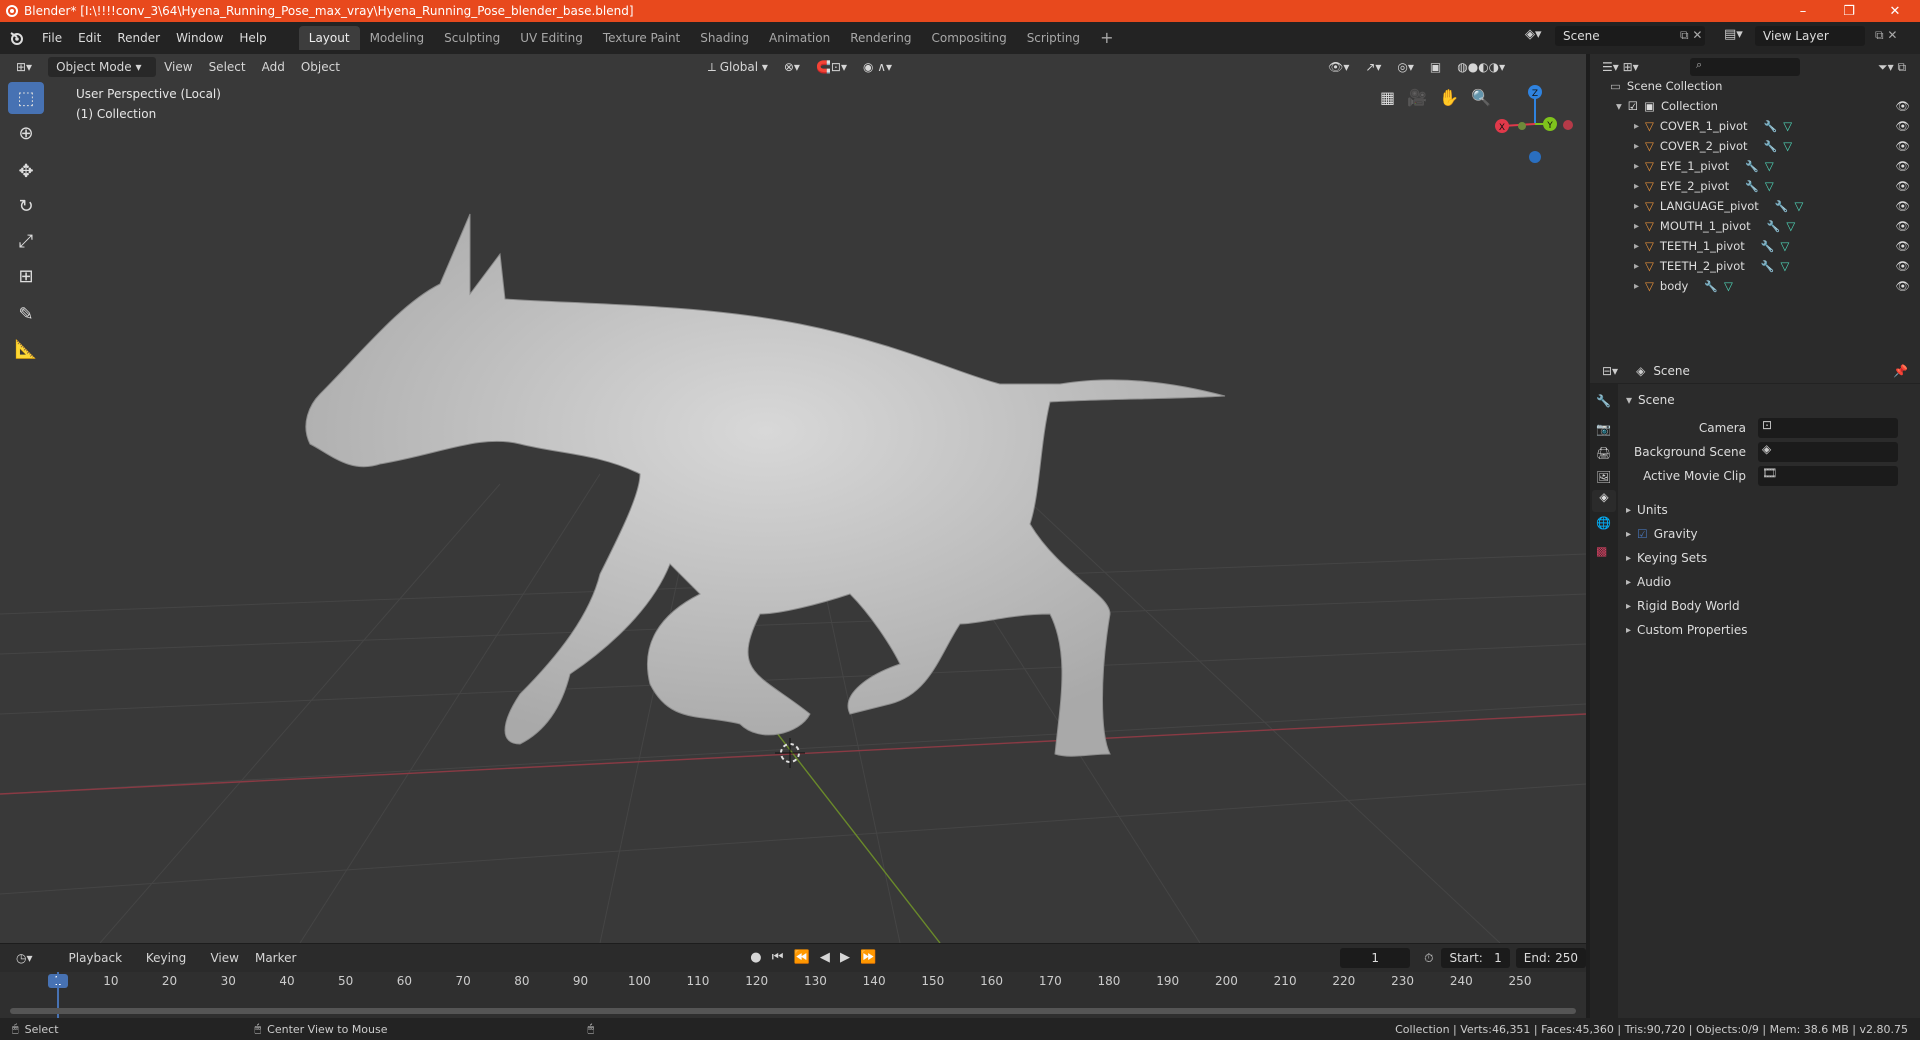 The width and height of the screenshot is (1920, 1040). Describe the element at coordinates (99, 966) in the screenshot. I see `playback-menu: Playback ▾` at that location.